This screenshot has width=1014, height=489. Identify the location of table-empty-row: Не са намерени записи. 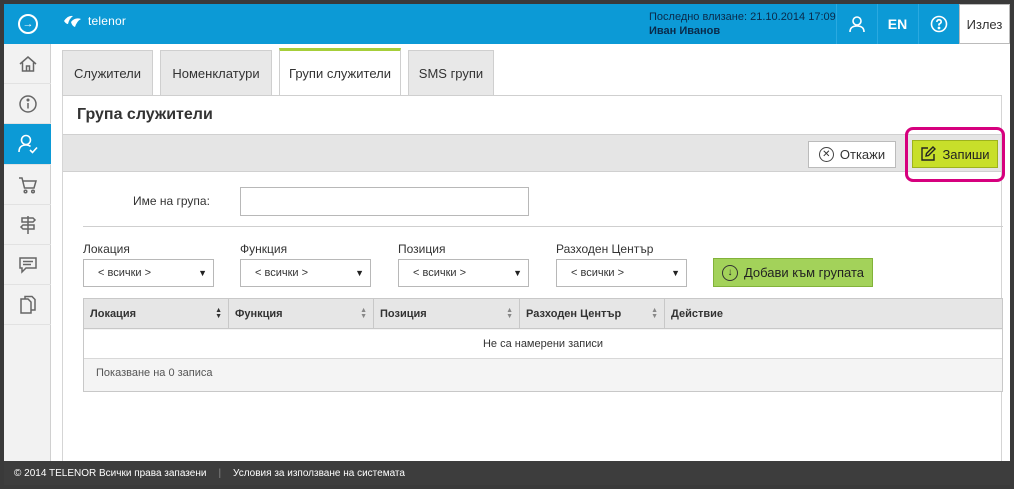
(543, 344).